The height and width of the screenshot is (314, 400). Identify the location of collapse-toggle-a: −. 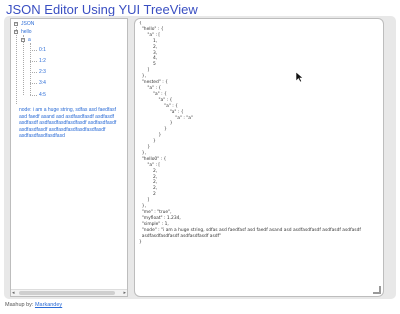
(23, 40).